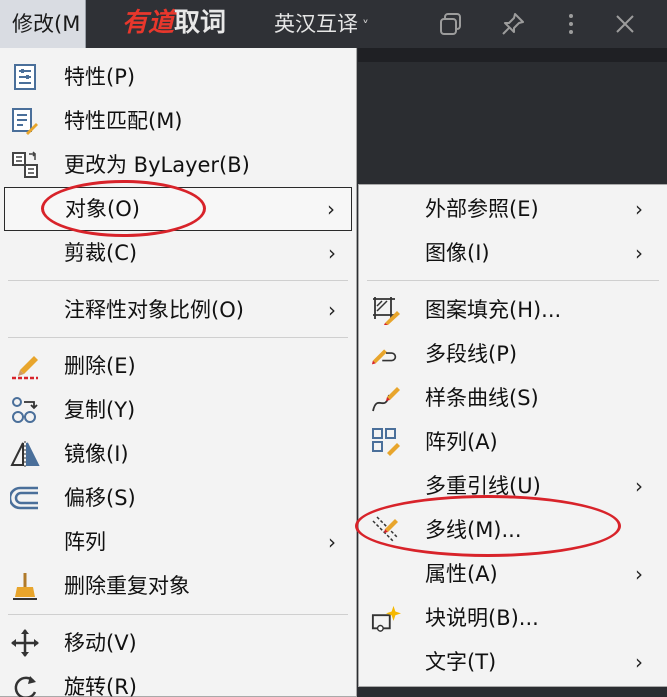  Describe the element at coordinates (100, 77) in the screenshot. I see `menu-item-label: 特性(P)` at that location.